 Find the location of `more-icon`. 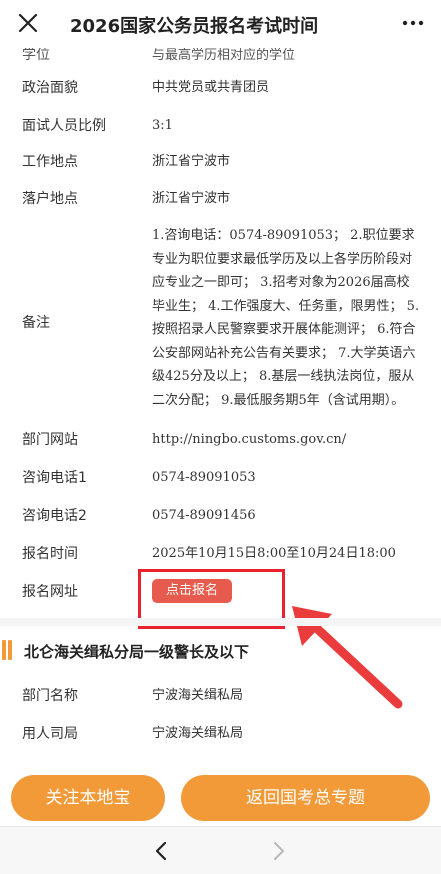

more-icon is located at coordinates (413, 23).